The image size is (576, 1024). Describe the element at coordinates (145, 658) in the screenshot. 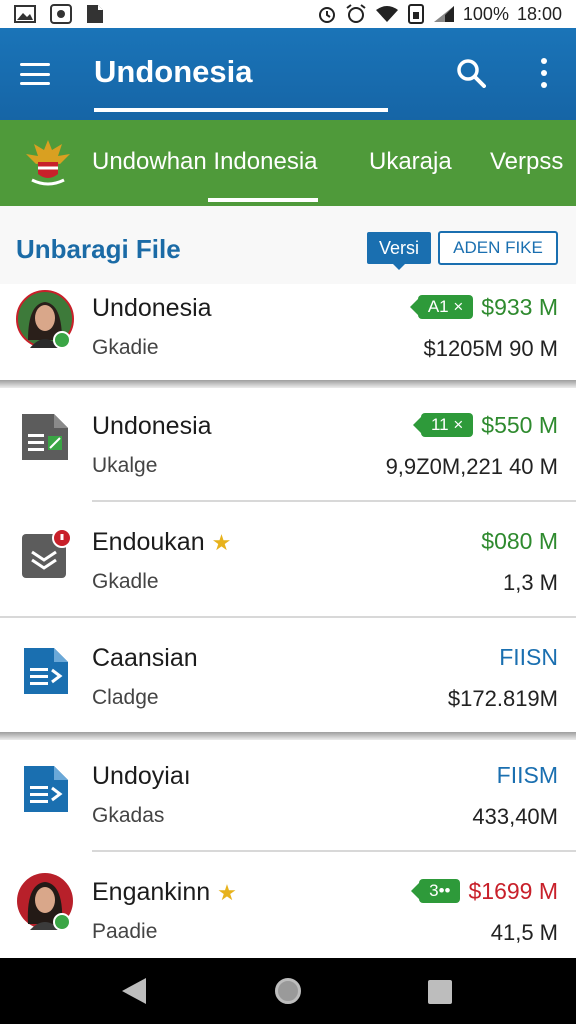

I see `item-title: Caansian` at that location.